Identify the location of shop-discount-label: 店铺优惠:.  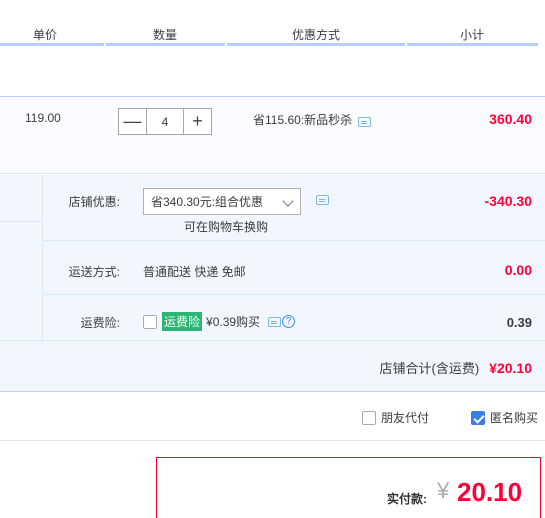
(94, 202).